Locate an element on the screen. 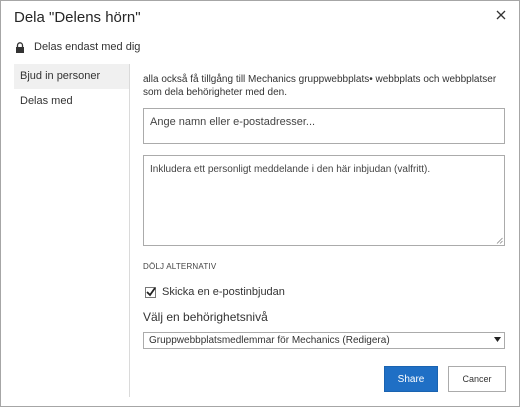 The width and height of the screenshot is (520, 407). side-nav: Bjud in personer Delas med is located at coordinates (71, 89).